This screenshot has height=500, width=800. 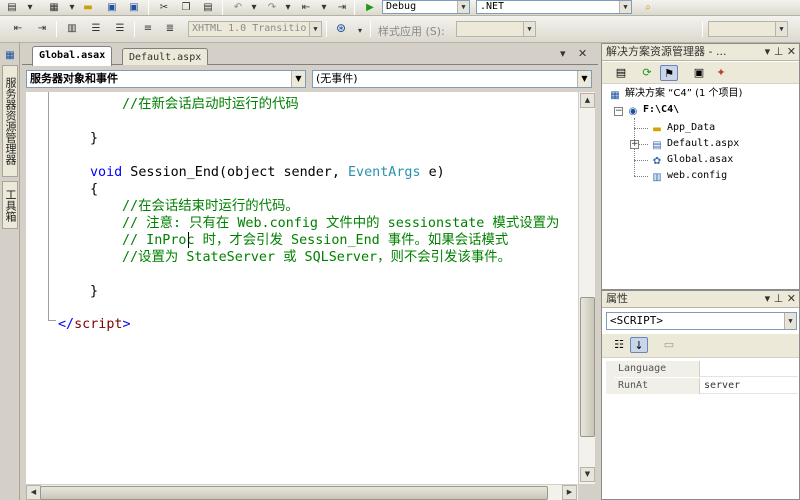 I want to click on horizontal-scrollbar: ◀ ▶, so click(x=302, y=492).